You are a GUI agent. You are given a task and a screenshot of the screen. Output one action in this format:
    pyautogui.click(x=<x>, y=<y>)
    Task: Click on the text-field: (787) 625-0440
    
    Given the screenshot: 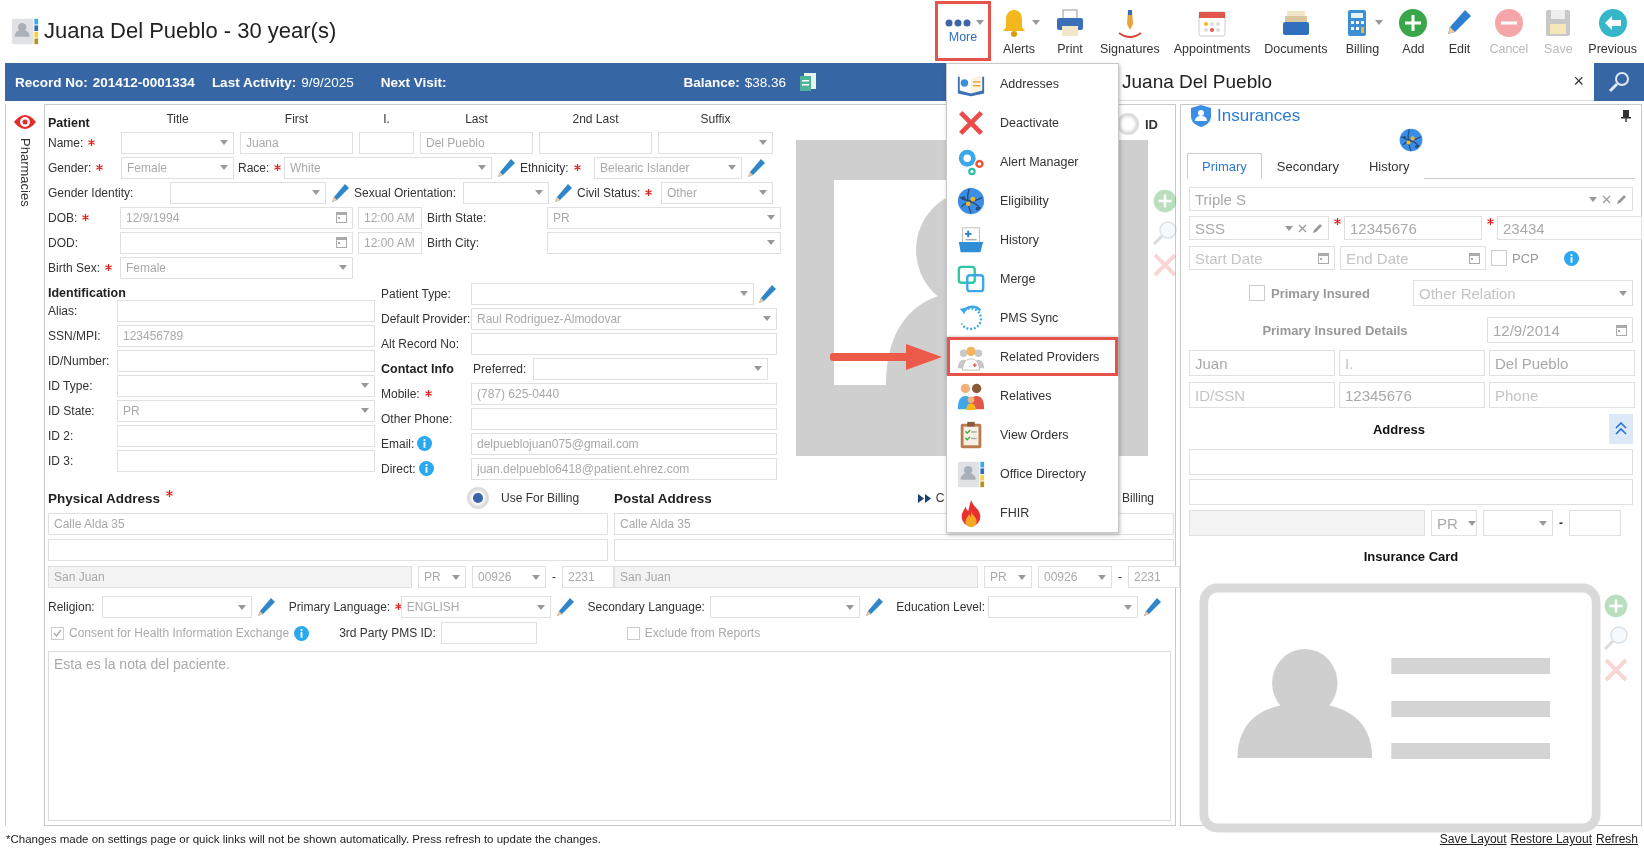 What is the action you would take?
    pyautogui.click(x=624, y=393)
    